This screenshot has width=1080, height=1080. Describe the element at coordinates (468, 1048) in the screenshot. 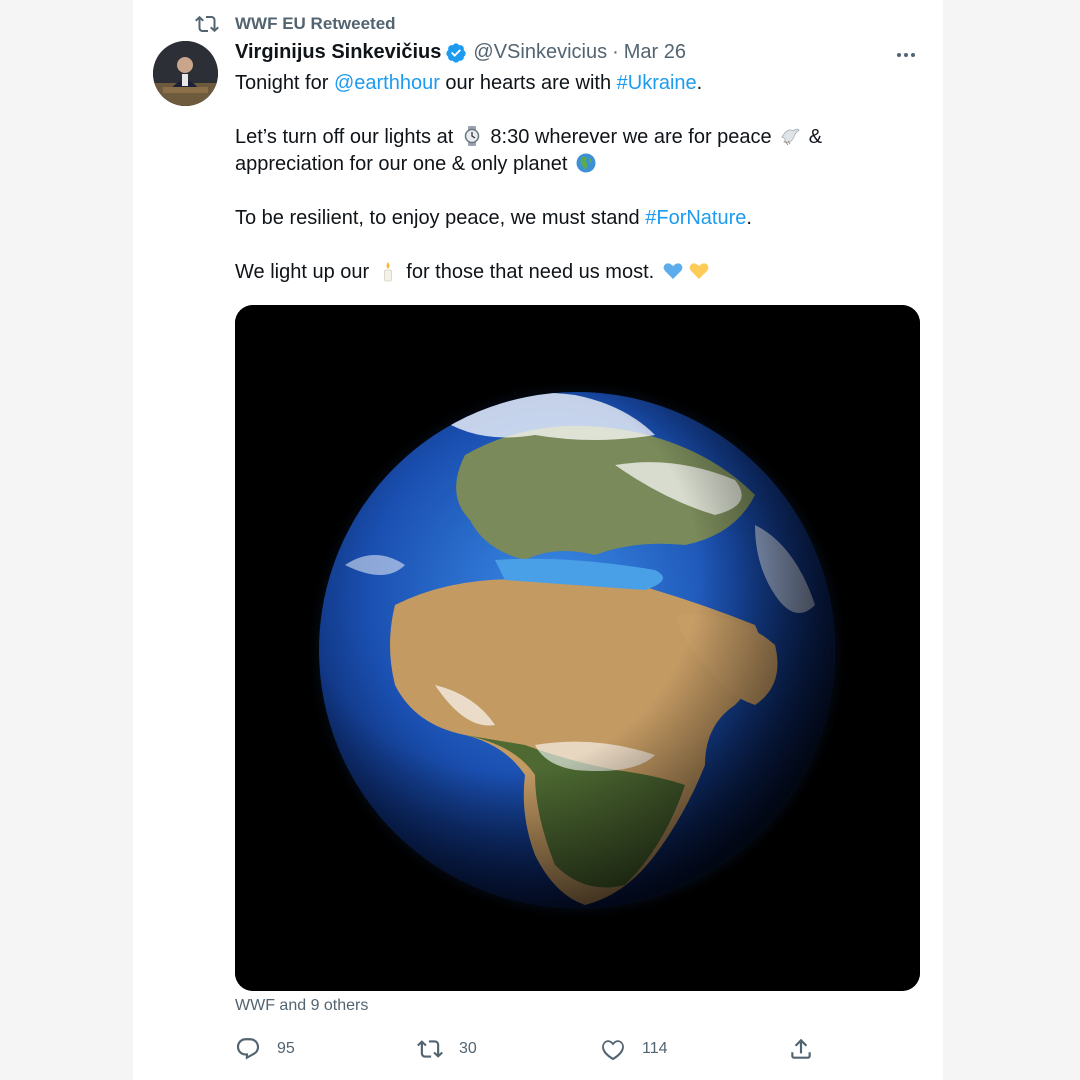

I see `retweet-count: 30` at that location.